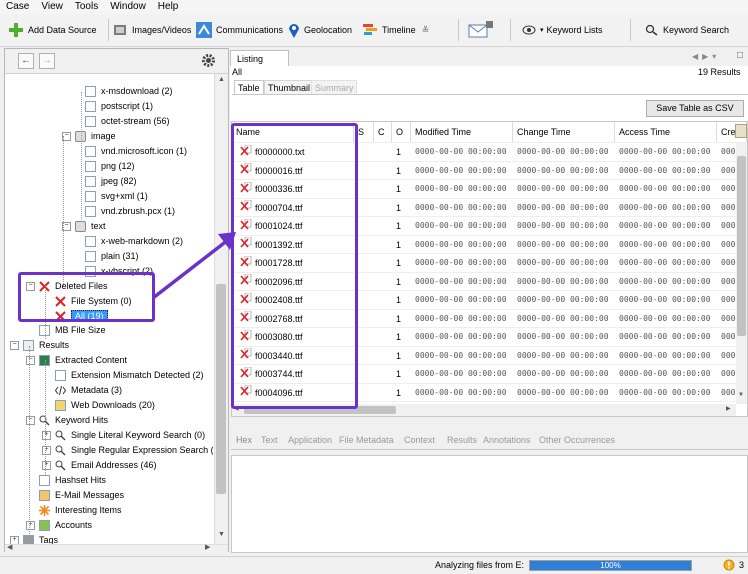 This screenshot has height=574, width=748. Describe the element at coordinates (399, 30) in the screenshot. I see `timeline-label: Timeline` at that location.